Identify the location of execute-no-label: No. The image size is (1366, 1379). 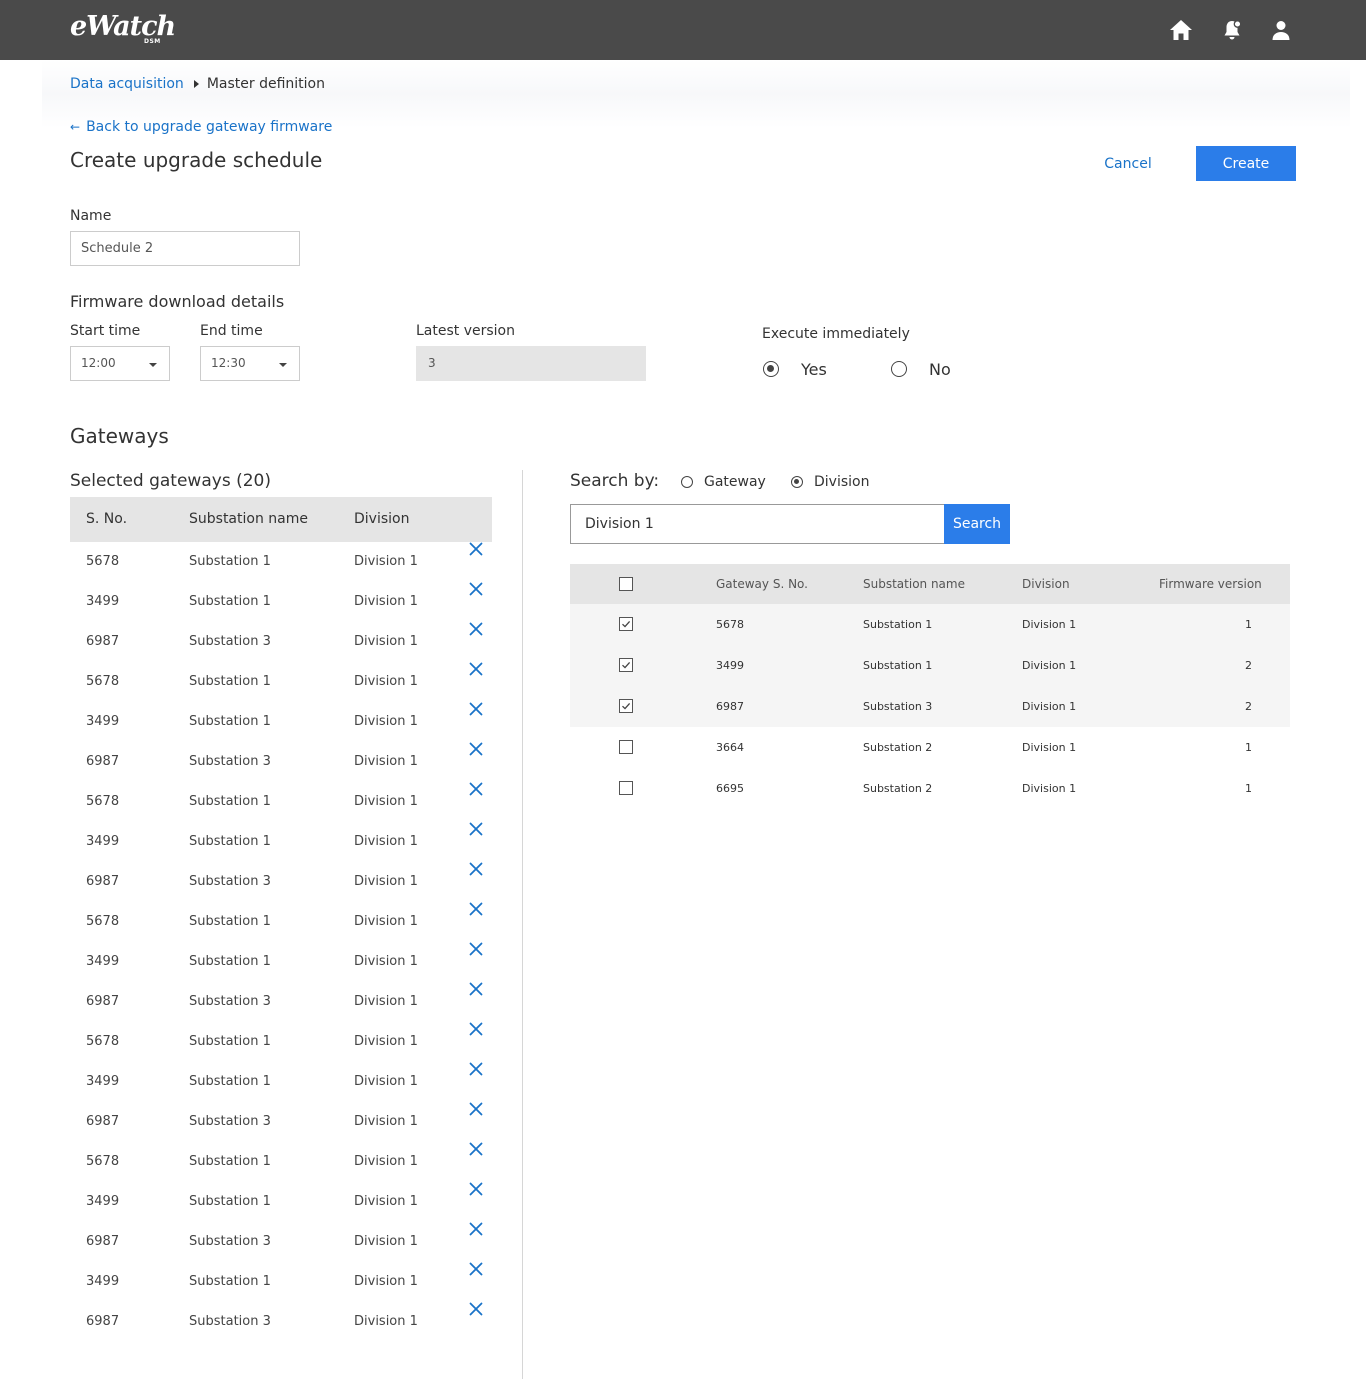
(940, 369).